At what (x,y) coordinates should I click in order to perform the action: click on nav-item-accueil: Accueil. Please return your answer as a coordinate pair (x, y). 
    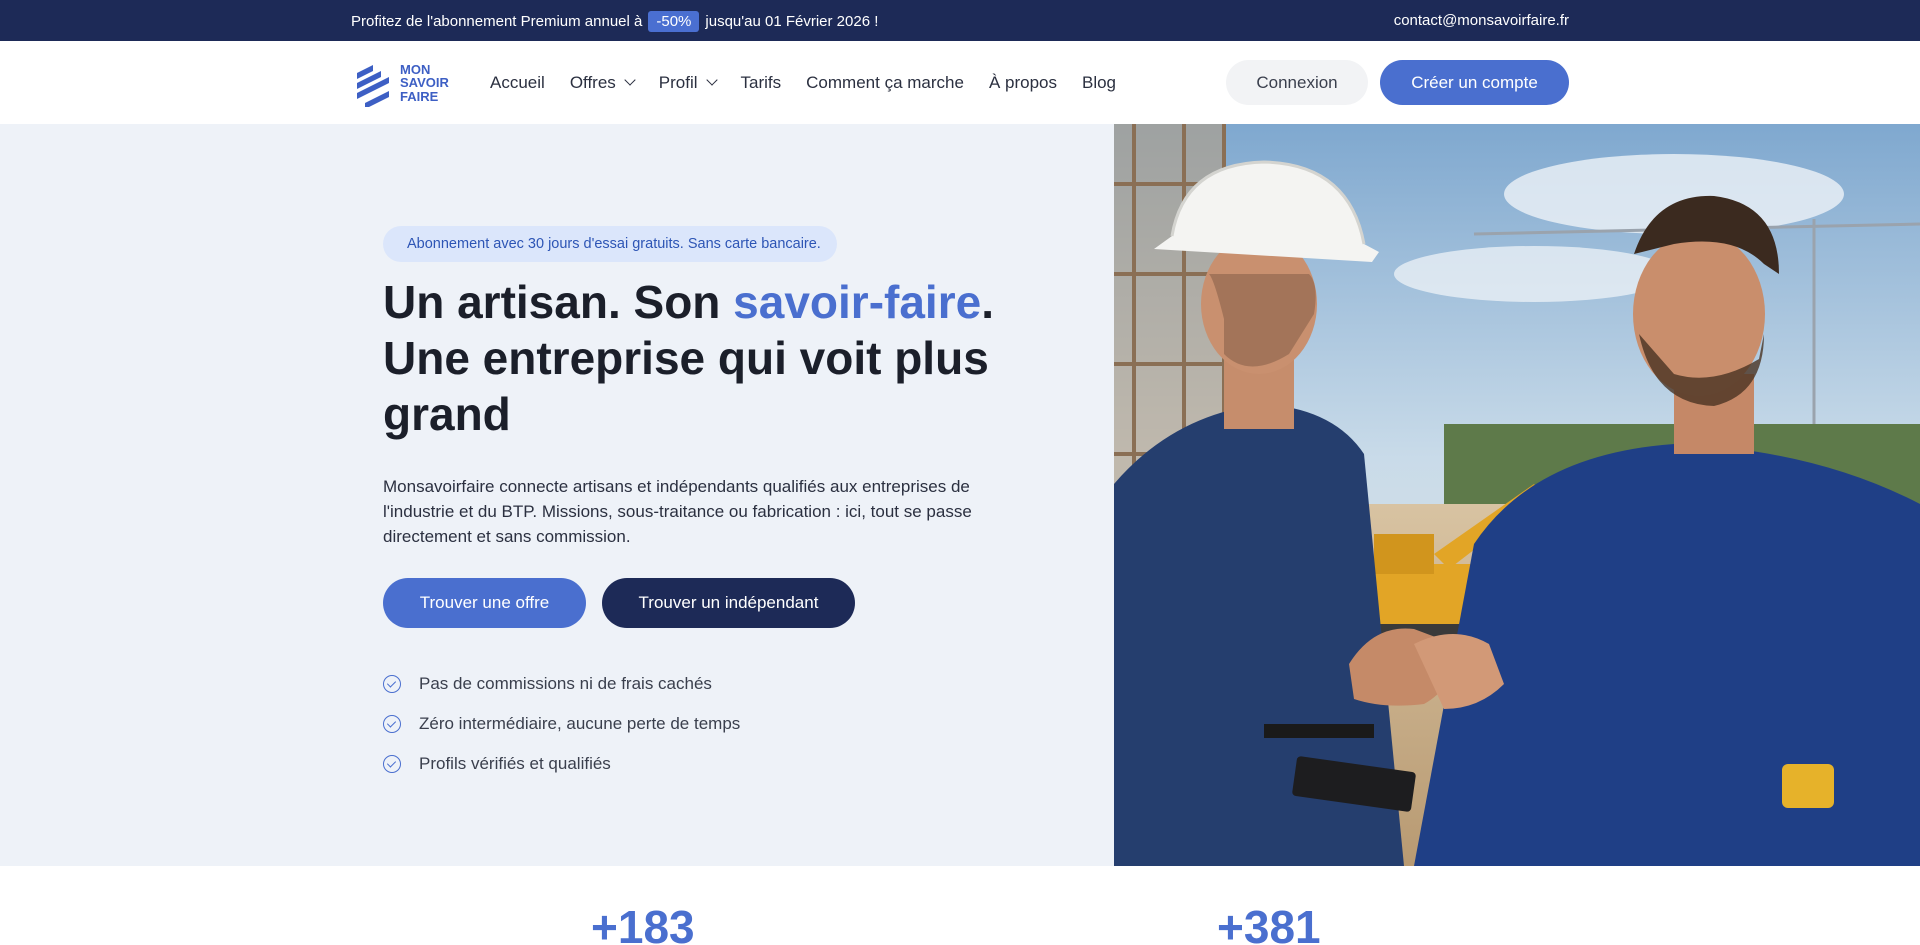
    Looking at the image, I should click on (517, 83).